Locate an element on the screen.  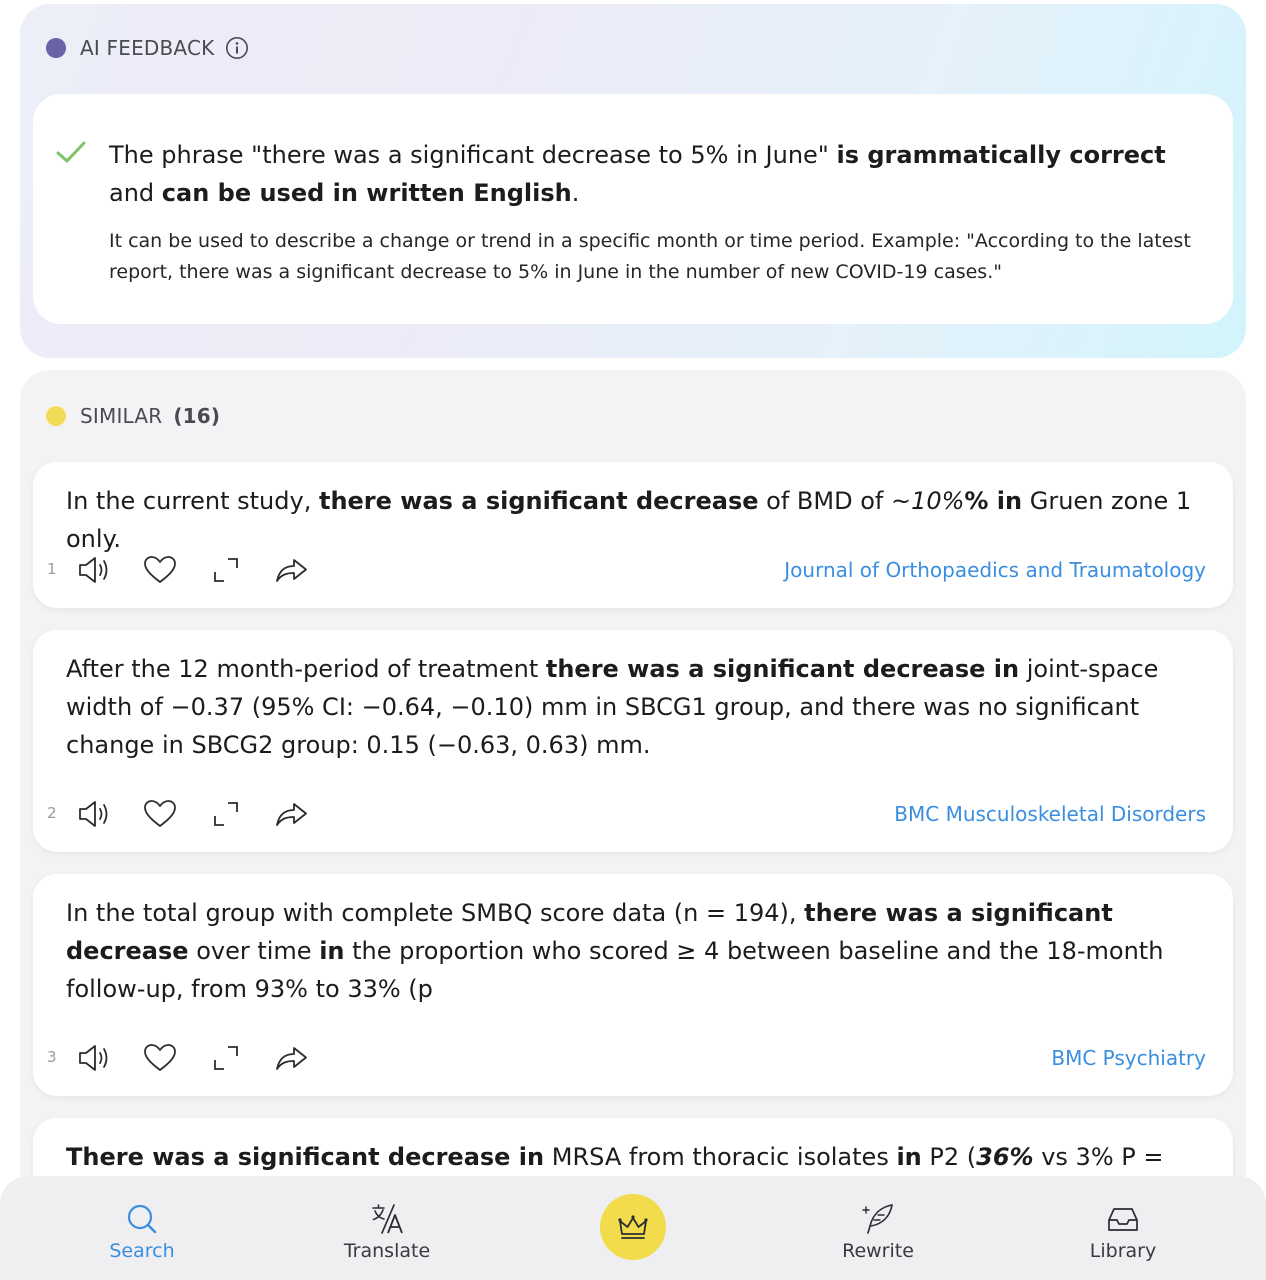
similar-header: SIMILAR (16) is located at coordinates (133, 416).